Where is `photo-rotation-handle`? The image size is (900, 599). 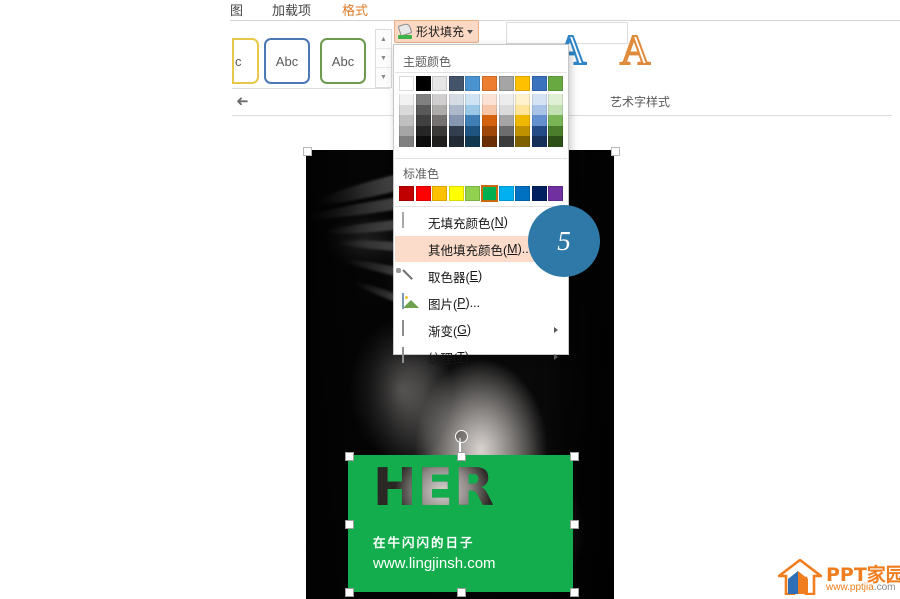 photo-rotation-handle is located at coordinates (461, 436).